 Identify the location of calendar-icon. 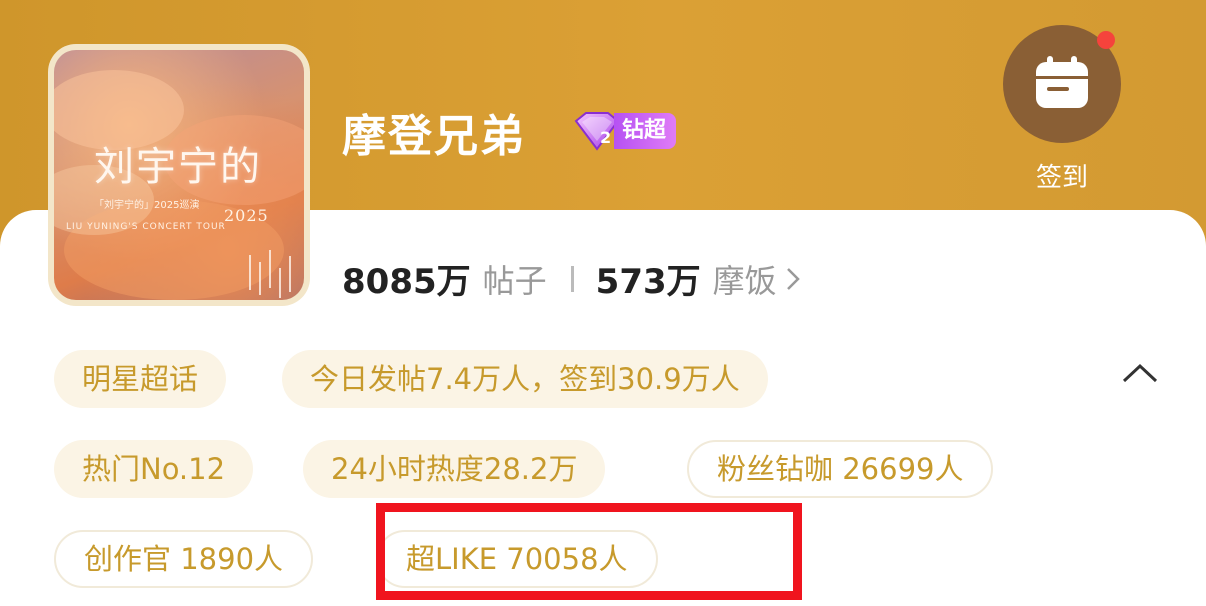
(1062, 82).